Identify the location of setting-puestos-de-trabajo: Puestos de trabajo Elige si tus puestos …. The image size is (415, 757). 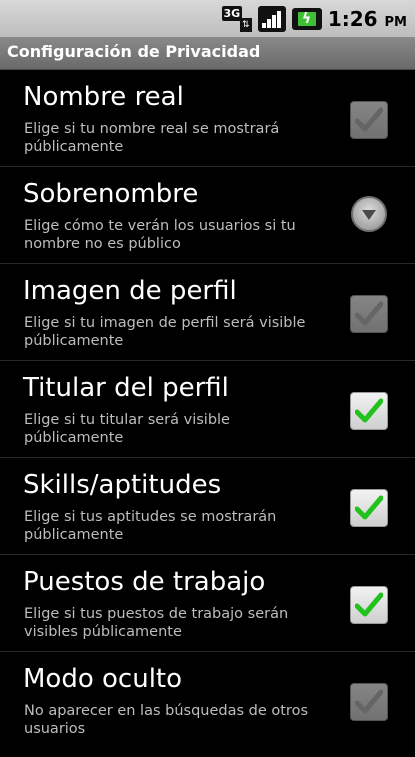
(207, 603).